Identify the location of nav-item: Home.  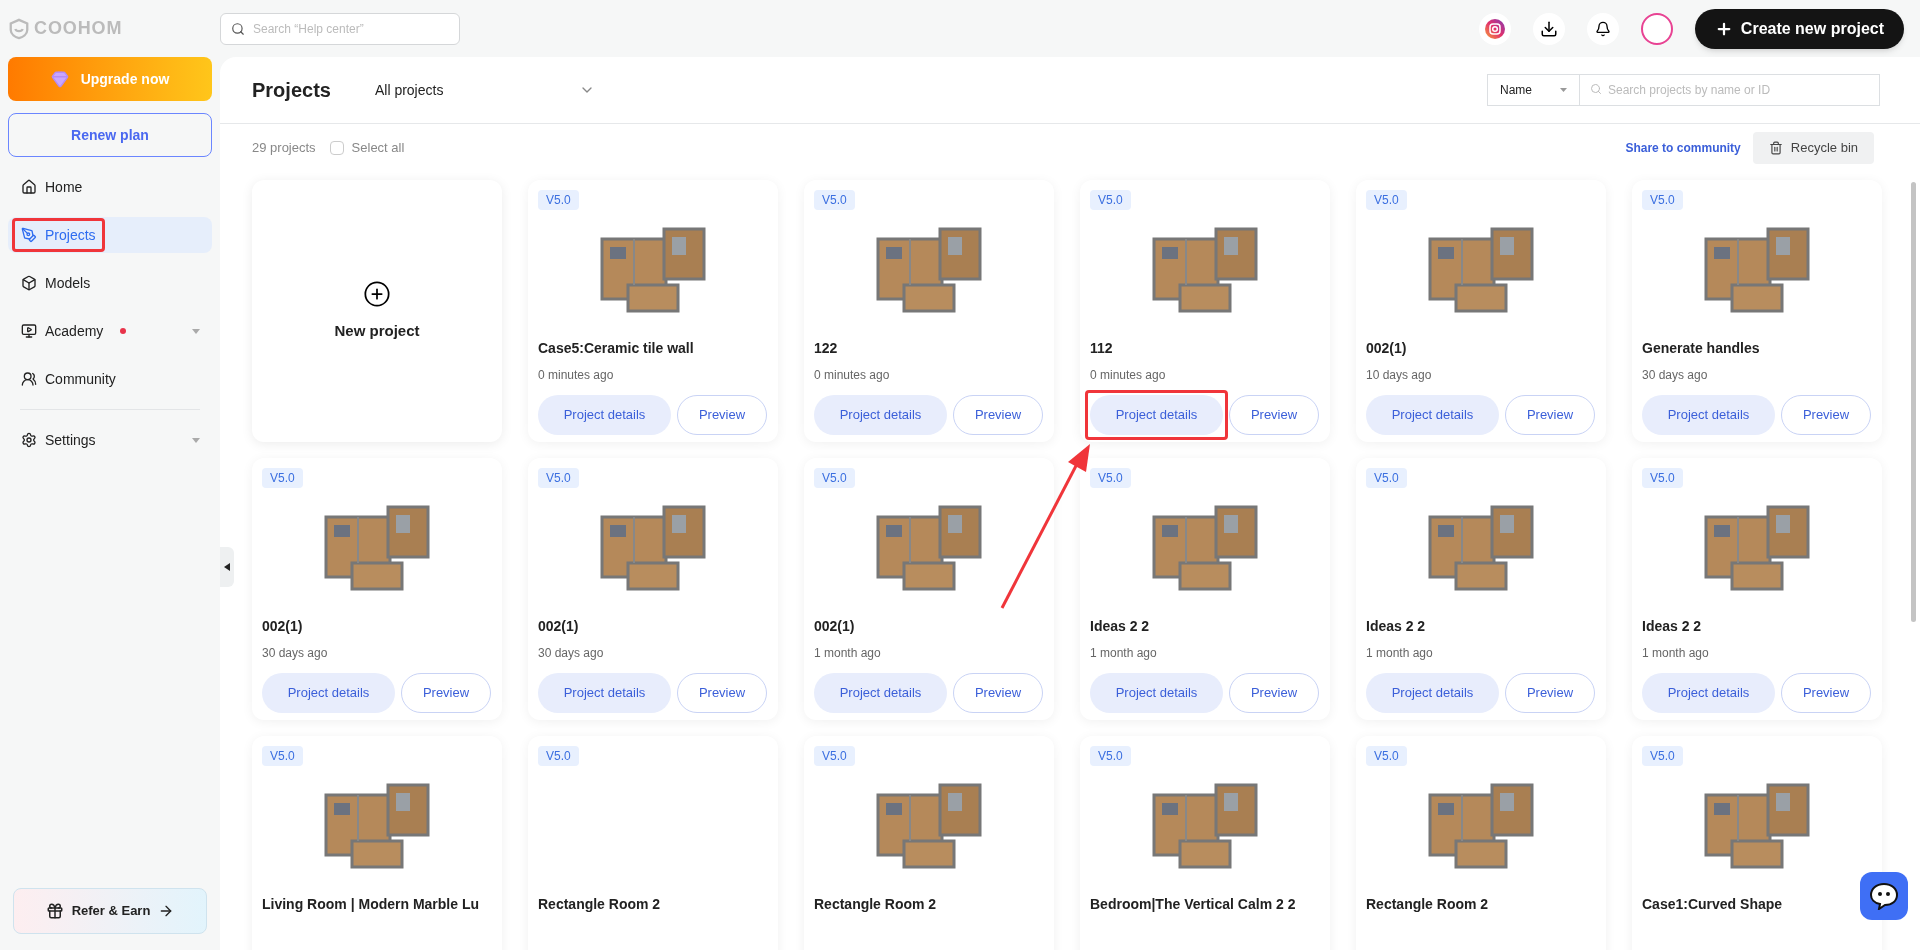
(110, 187).